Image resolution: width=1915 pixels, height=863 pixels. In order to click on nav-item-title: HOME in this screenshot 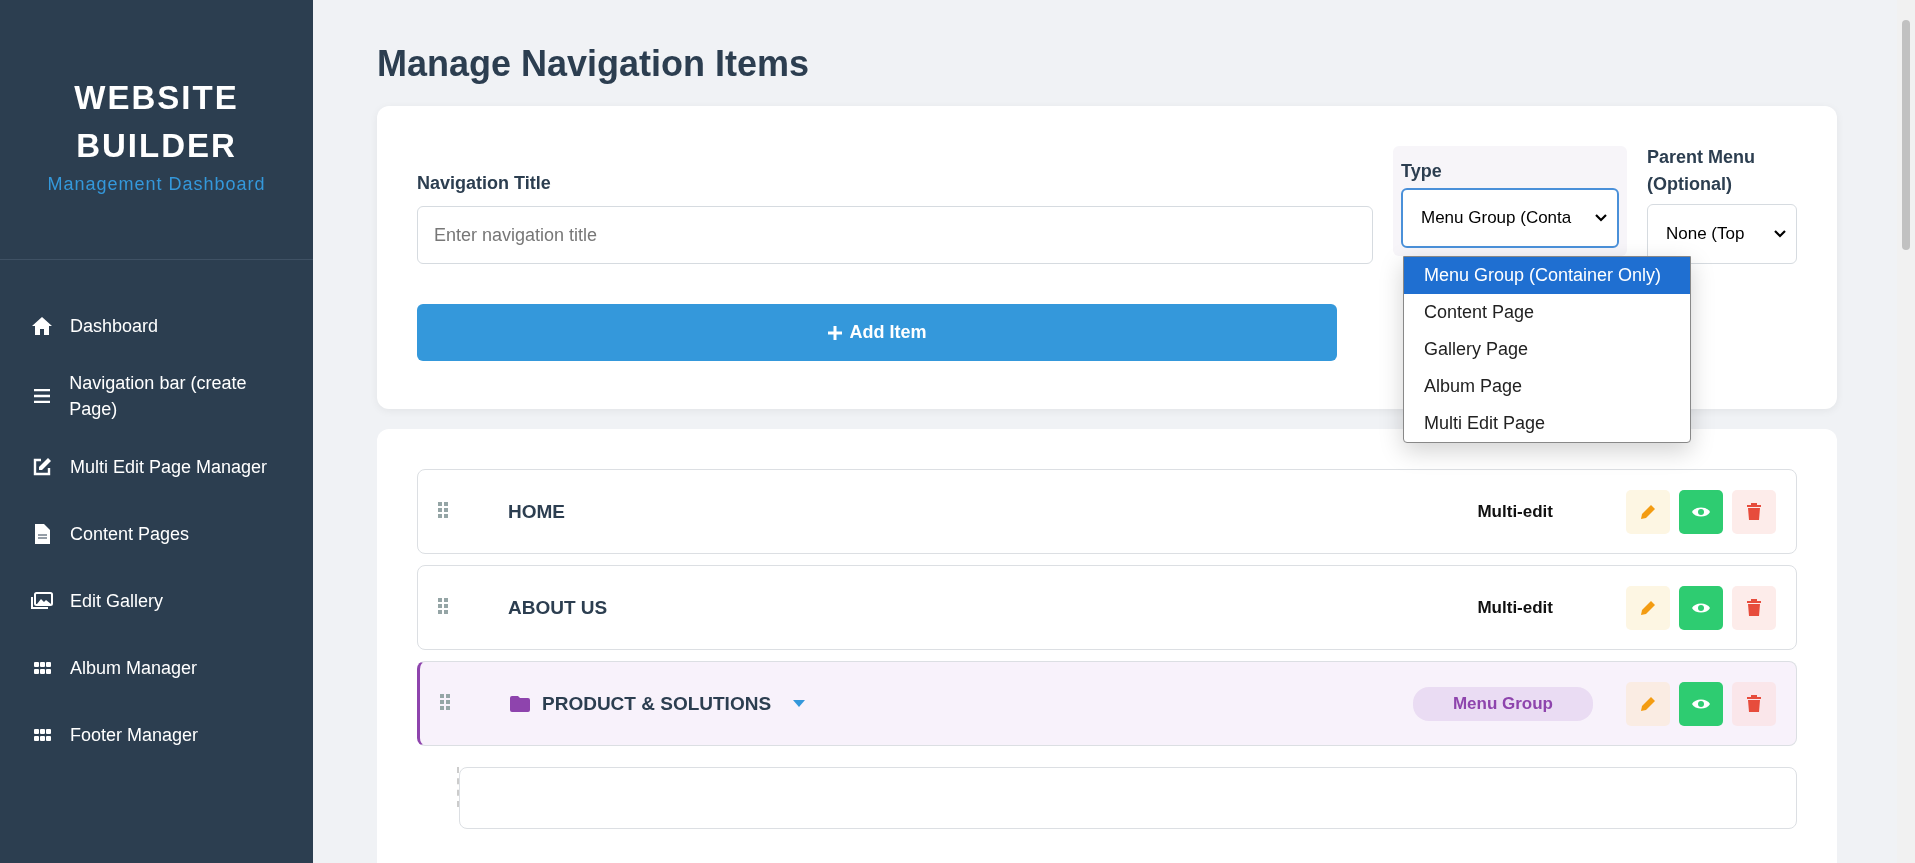, I will do `click(536, 511)`.